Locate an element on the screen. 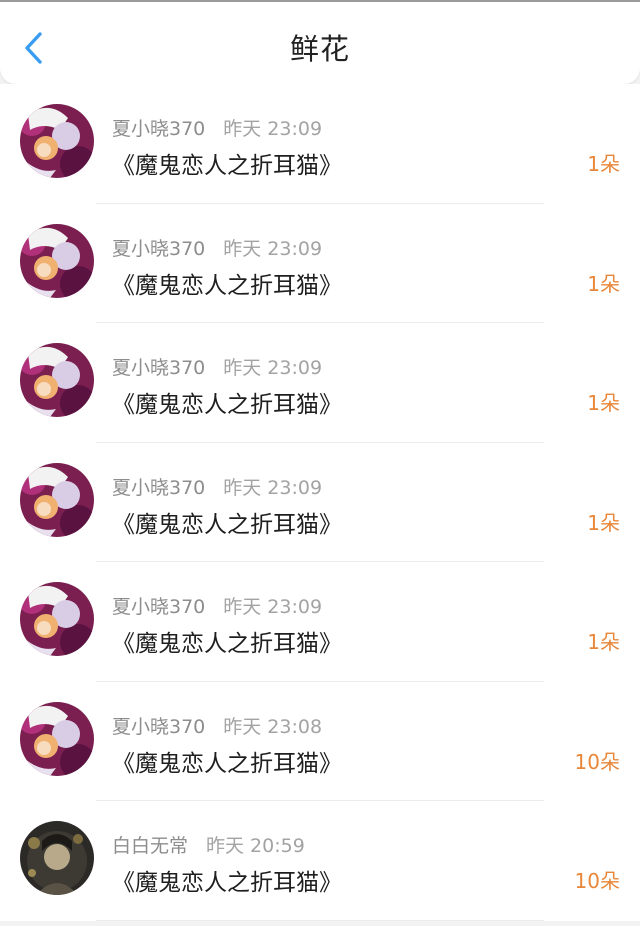 The height and width of the screenshot is (926, 640). top-bar: 鲜花 is located at coordinates (320, 42).